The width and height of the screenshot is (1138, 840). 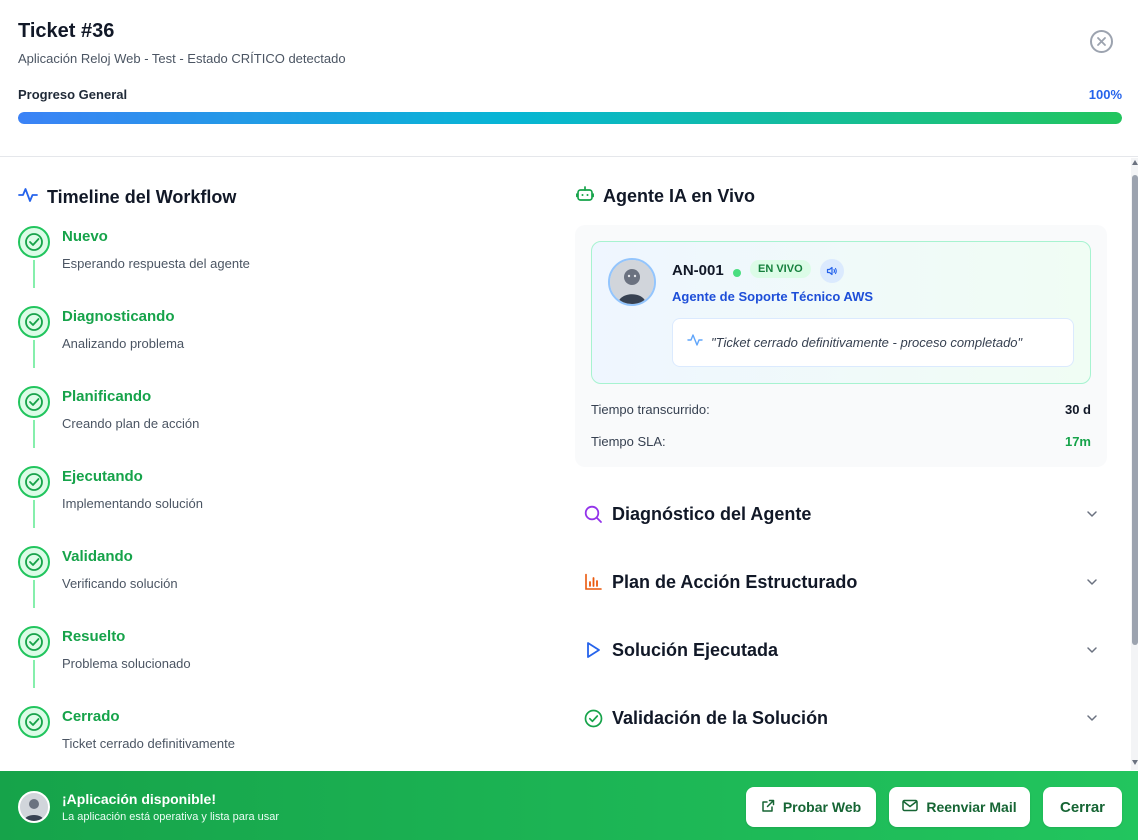 I want to click on accordion-diagnostico: Diagnóstico del Agente, so click(x=841, y=514).